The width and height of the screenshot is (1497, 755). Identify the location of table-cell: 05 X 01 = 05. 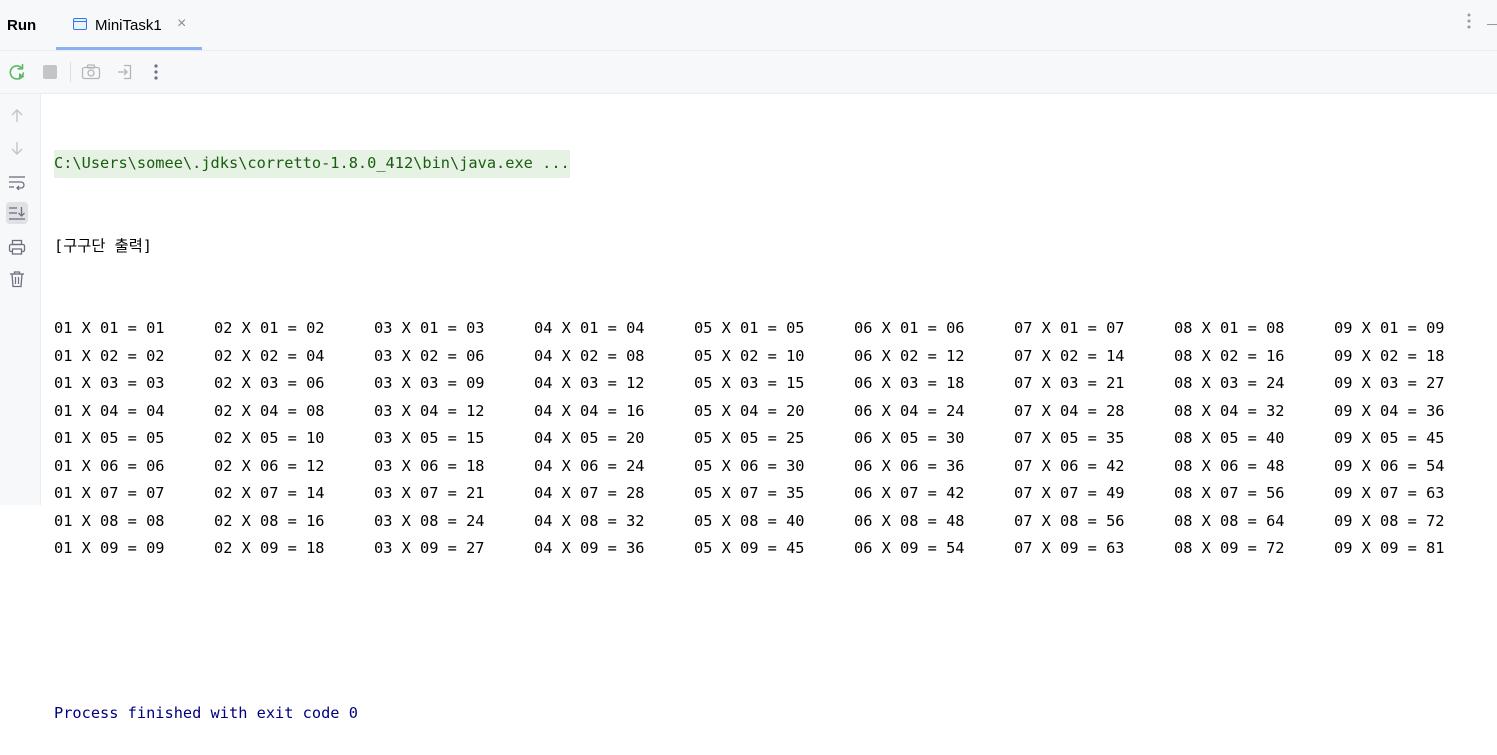
(749, 328).